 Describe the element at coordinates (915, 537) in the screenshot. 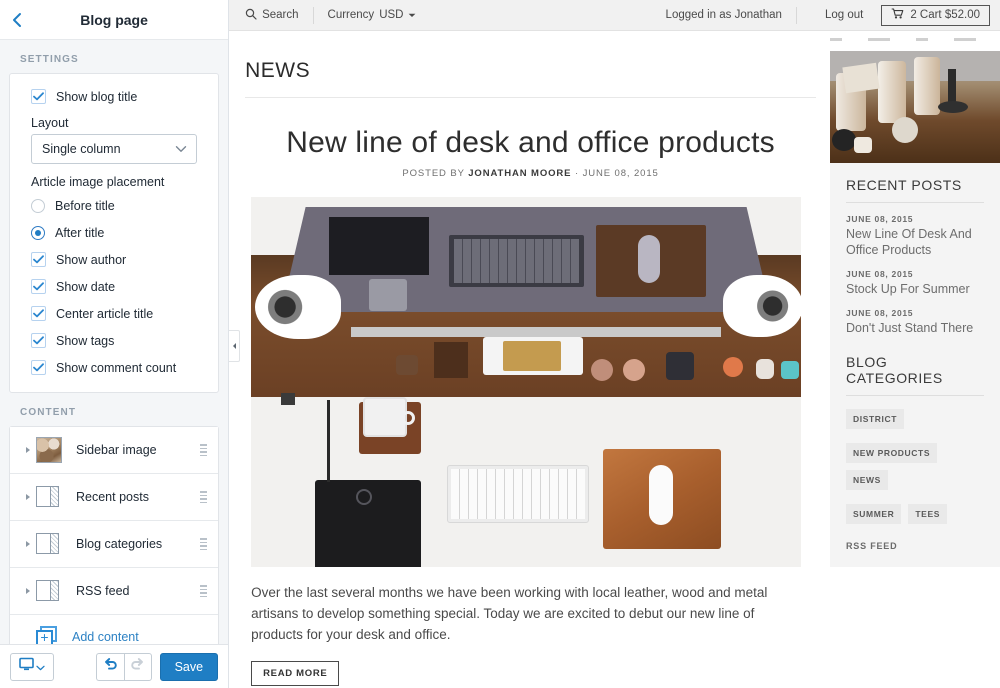

I see `rss-feed-link: RSS FEED` at that location.